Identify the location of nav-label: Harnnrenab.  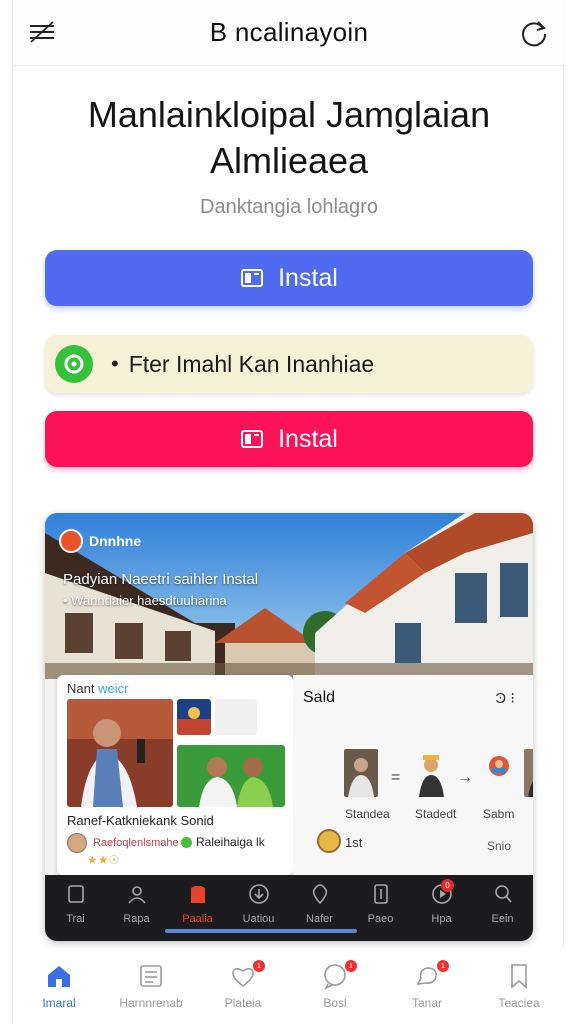
(151, 1003).